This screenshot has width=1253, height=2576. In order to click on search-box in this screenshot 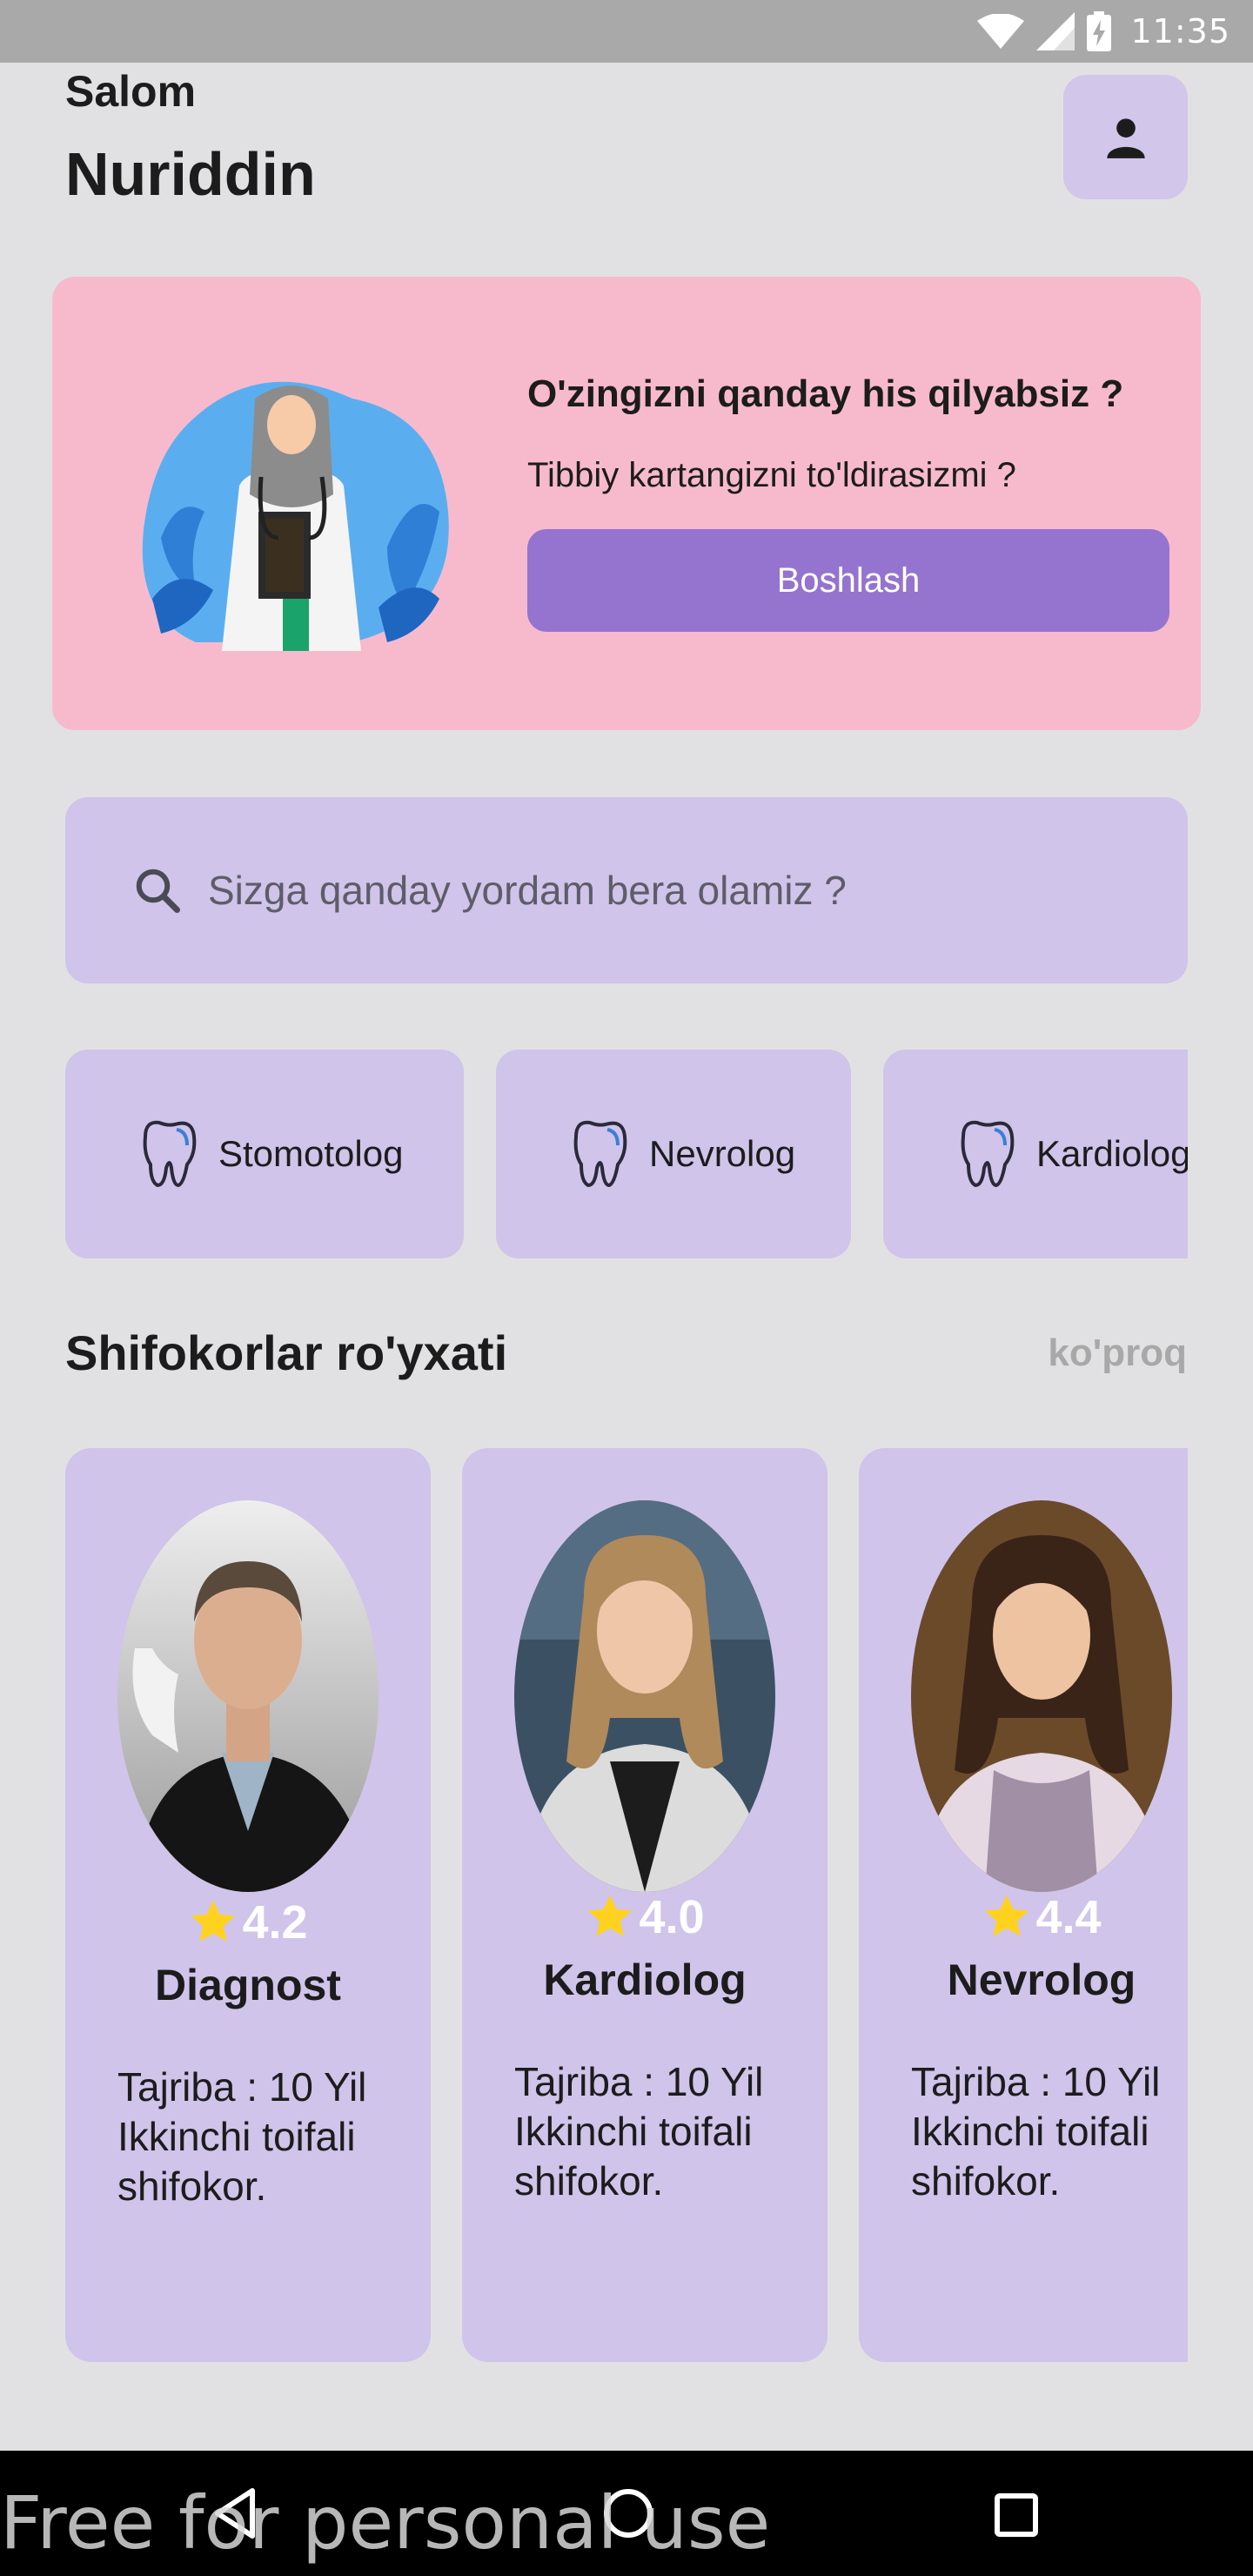, I will do `click(626, 890)`.